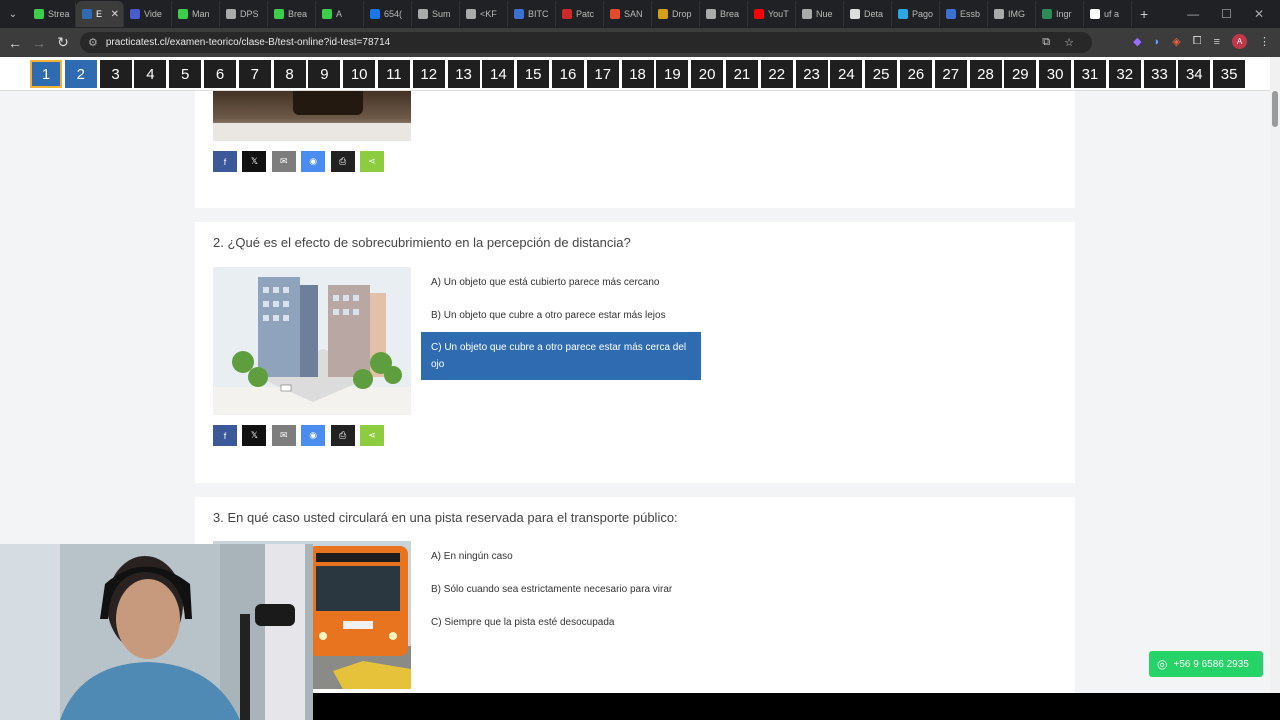  What do you see at coordinates (1012, 14) in the screenshot?
I see `browser-tab: IMG` at bounding box center [1012, 14].